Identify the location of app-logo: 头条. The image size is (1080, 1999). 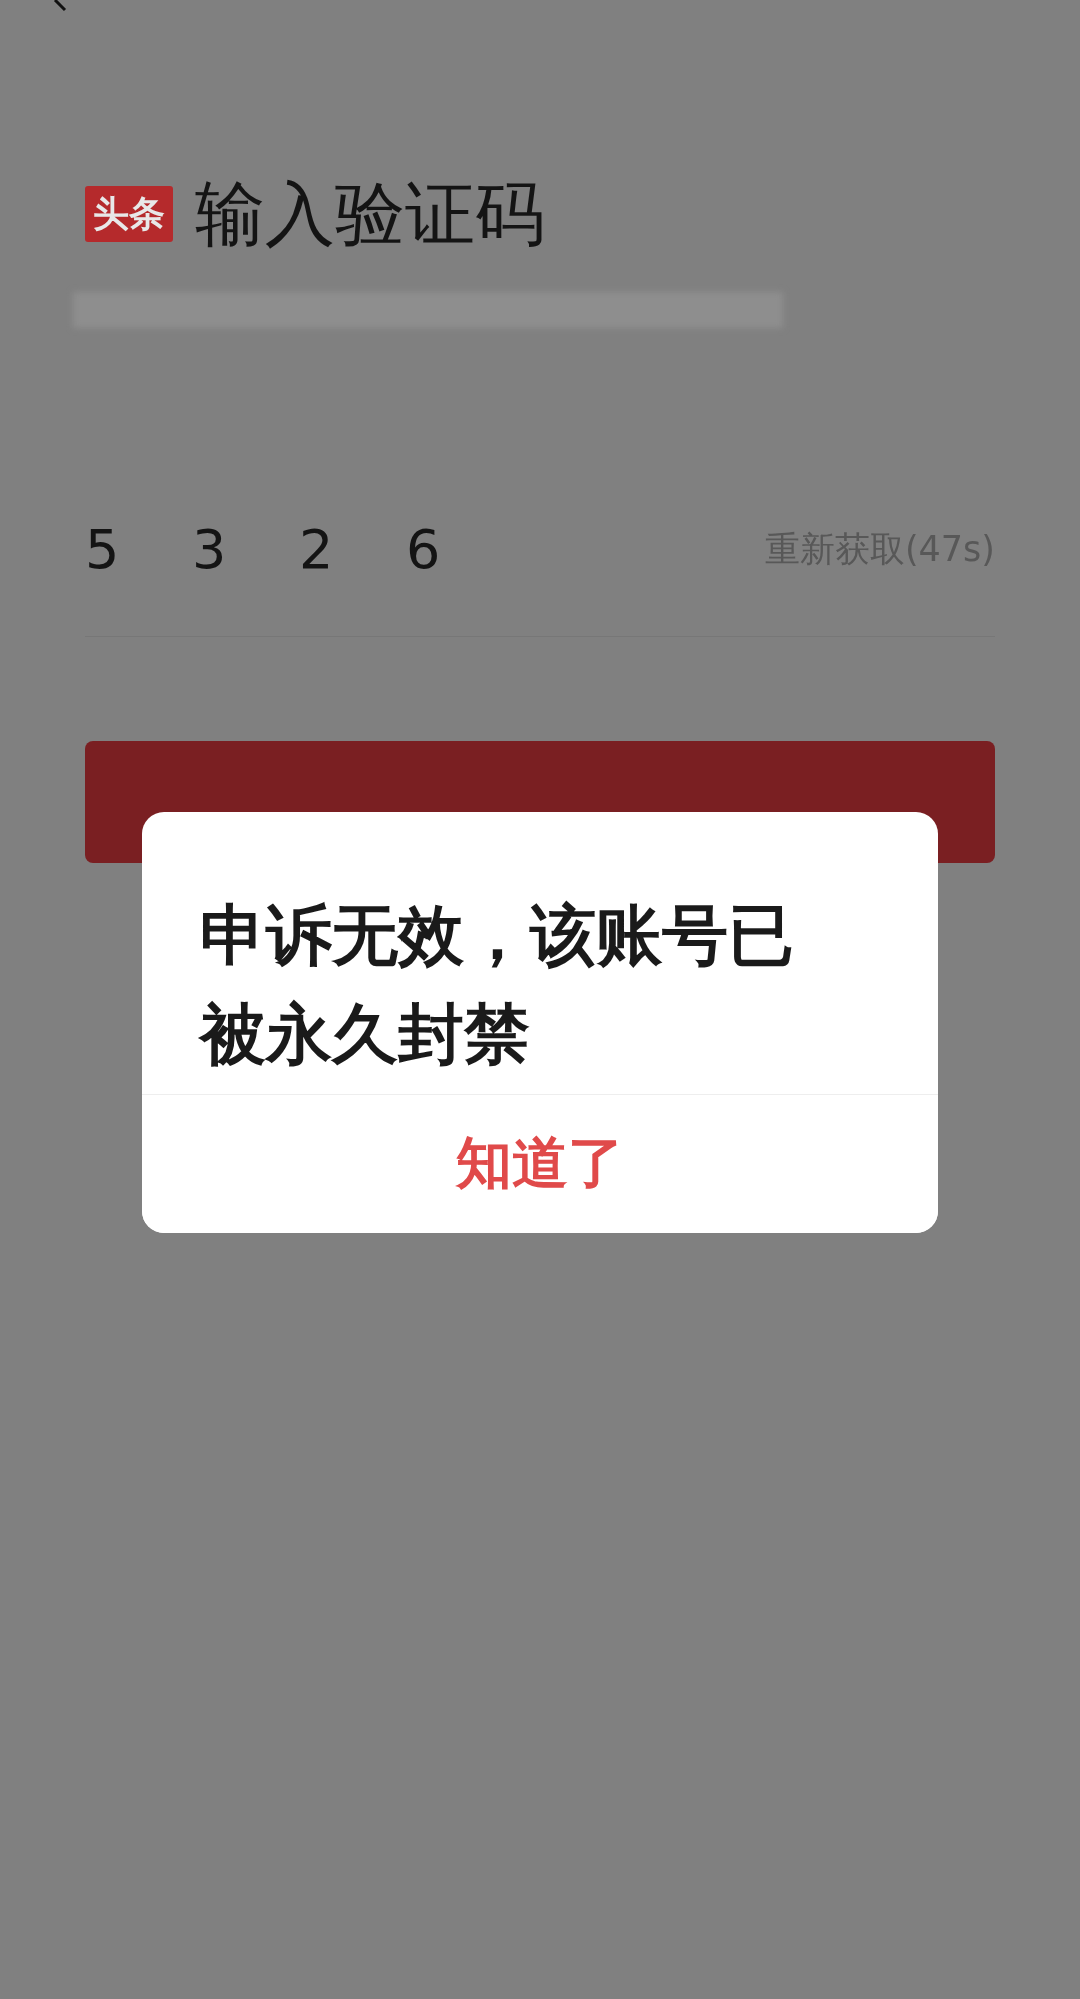
(129, 214).